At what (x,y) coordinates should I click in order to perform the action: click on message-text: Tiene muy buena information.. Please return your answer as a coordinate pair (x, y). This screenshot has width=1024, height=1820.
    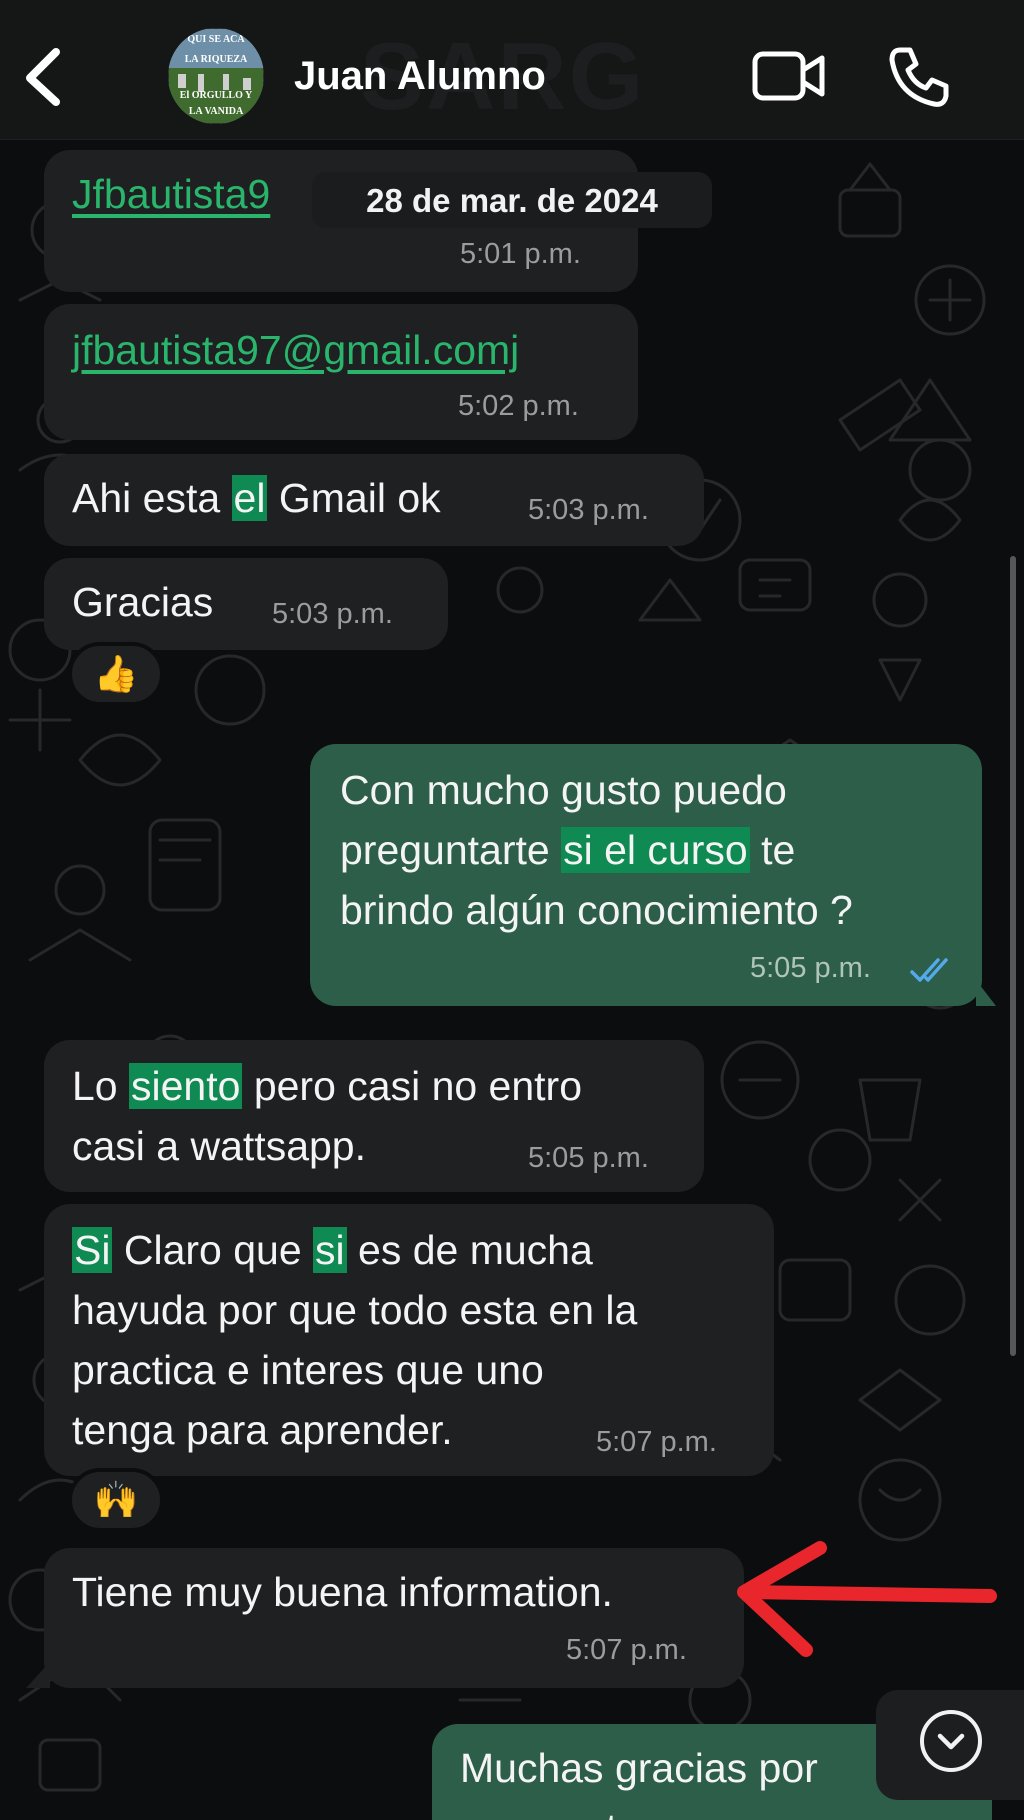
    Looking at the image, I should click on (342, 1592).